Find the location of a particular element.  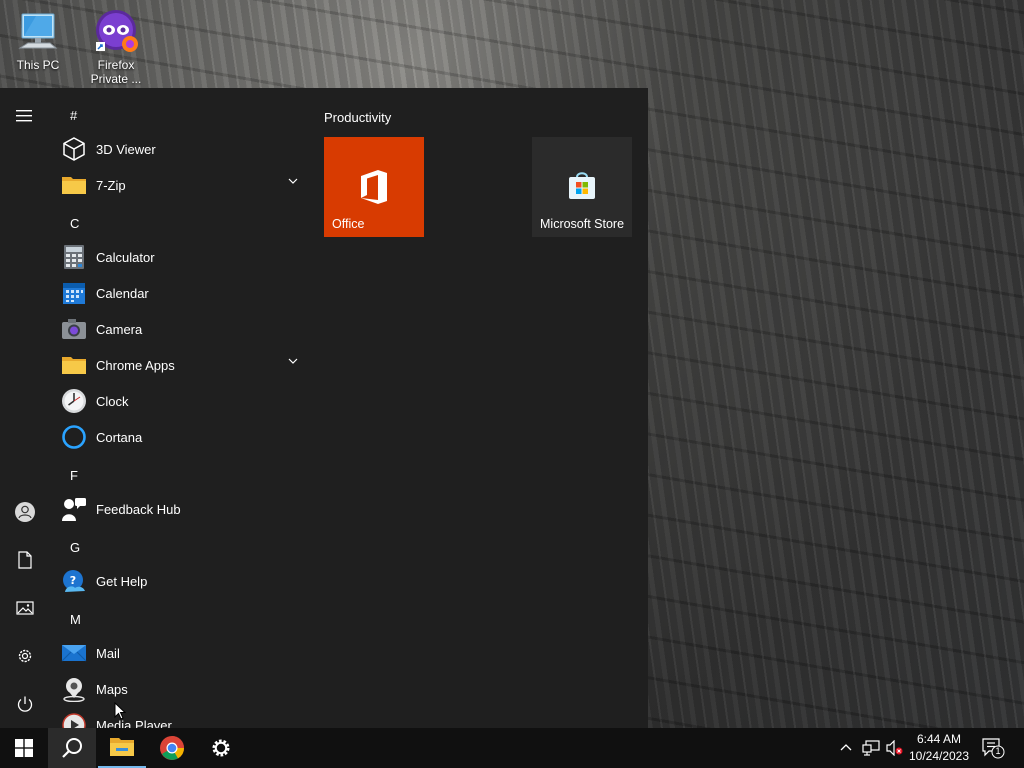

app-label: Cortana is located at coordinates (119, 437).